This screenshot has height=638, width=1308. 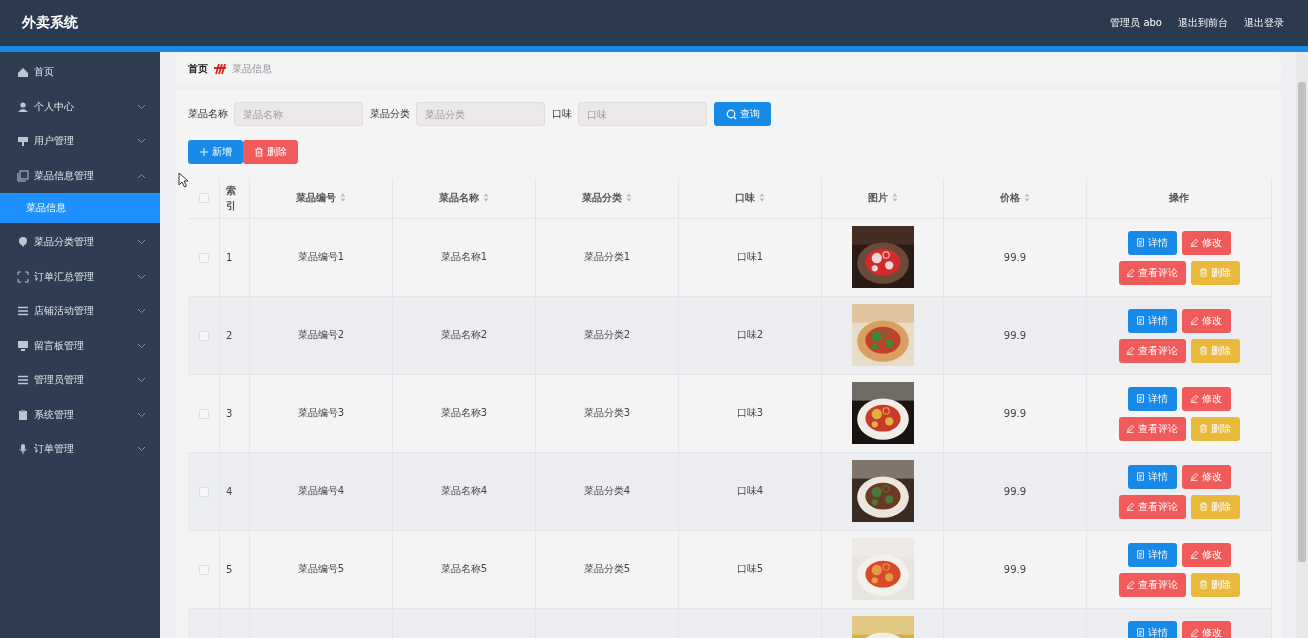 I want to click on table-cell: 菜品编号4, so click(x=321, y=490).